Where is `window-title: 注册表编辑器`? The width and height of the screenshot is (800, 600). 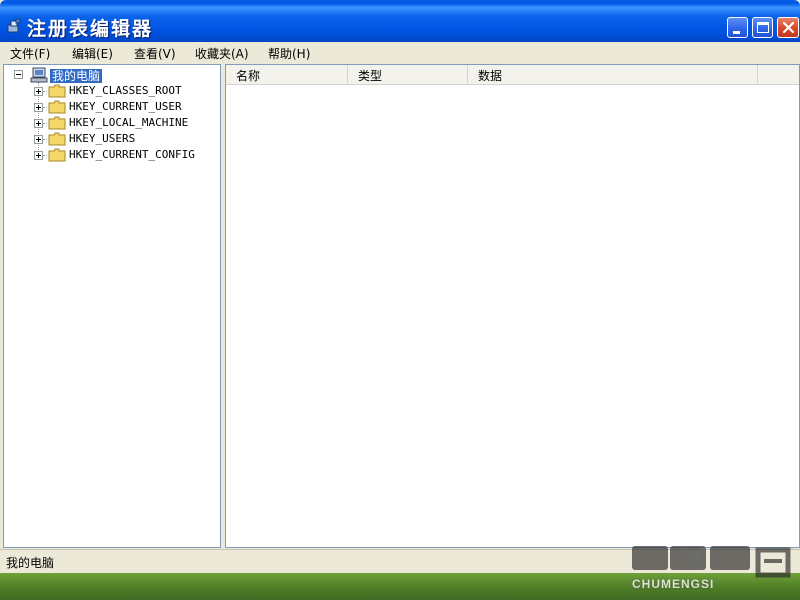
window-title: 注册表编辑器 is located at coordinates (90, 29).